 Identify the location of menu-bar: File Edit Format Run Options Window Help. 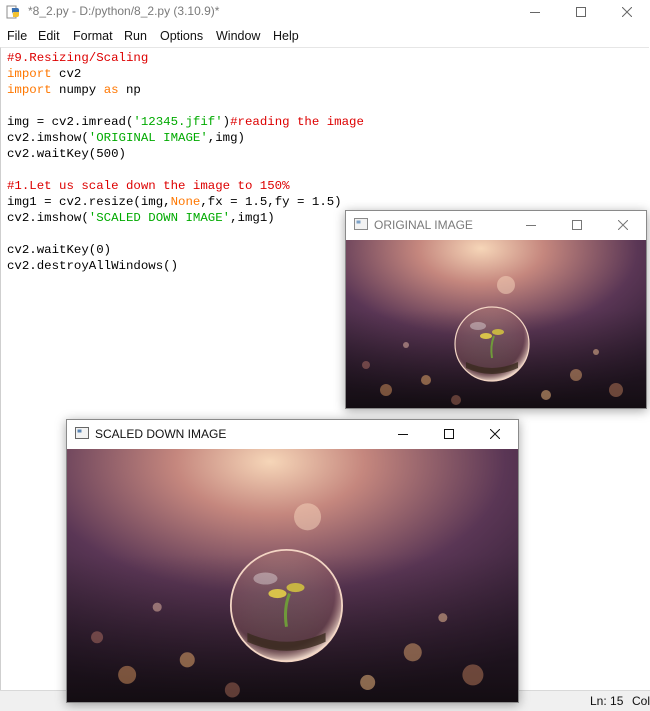
(325, 37).